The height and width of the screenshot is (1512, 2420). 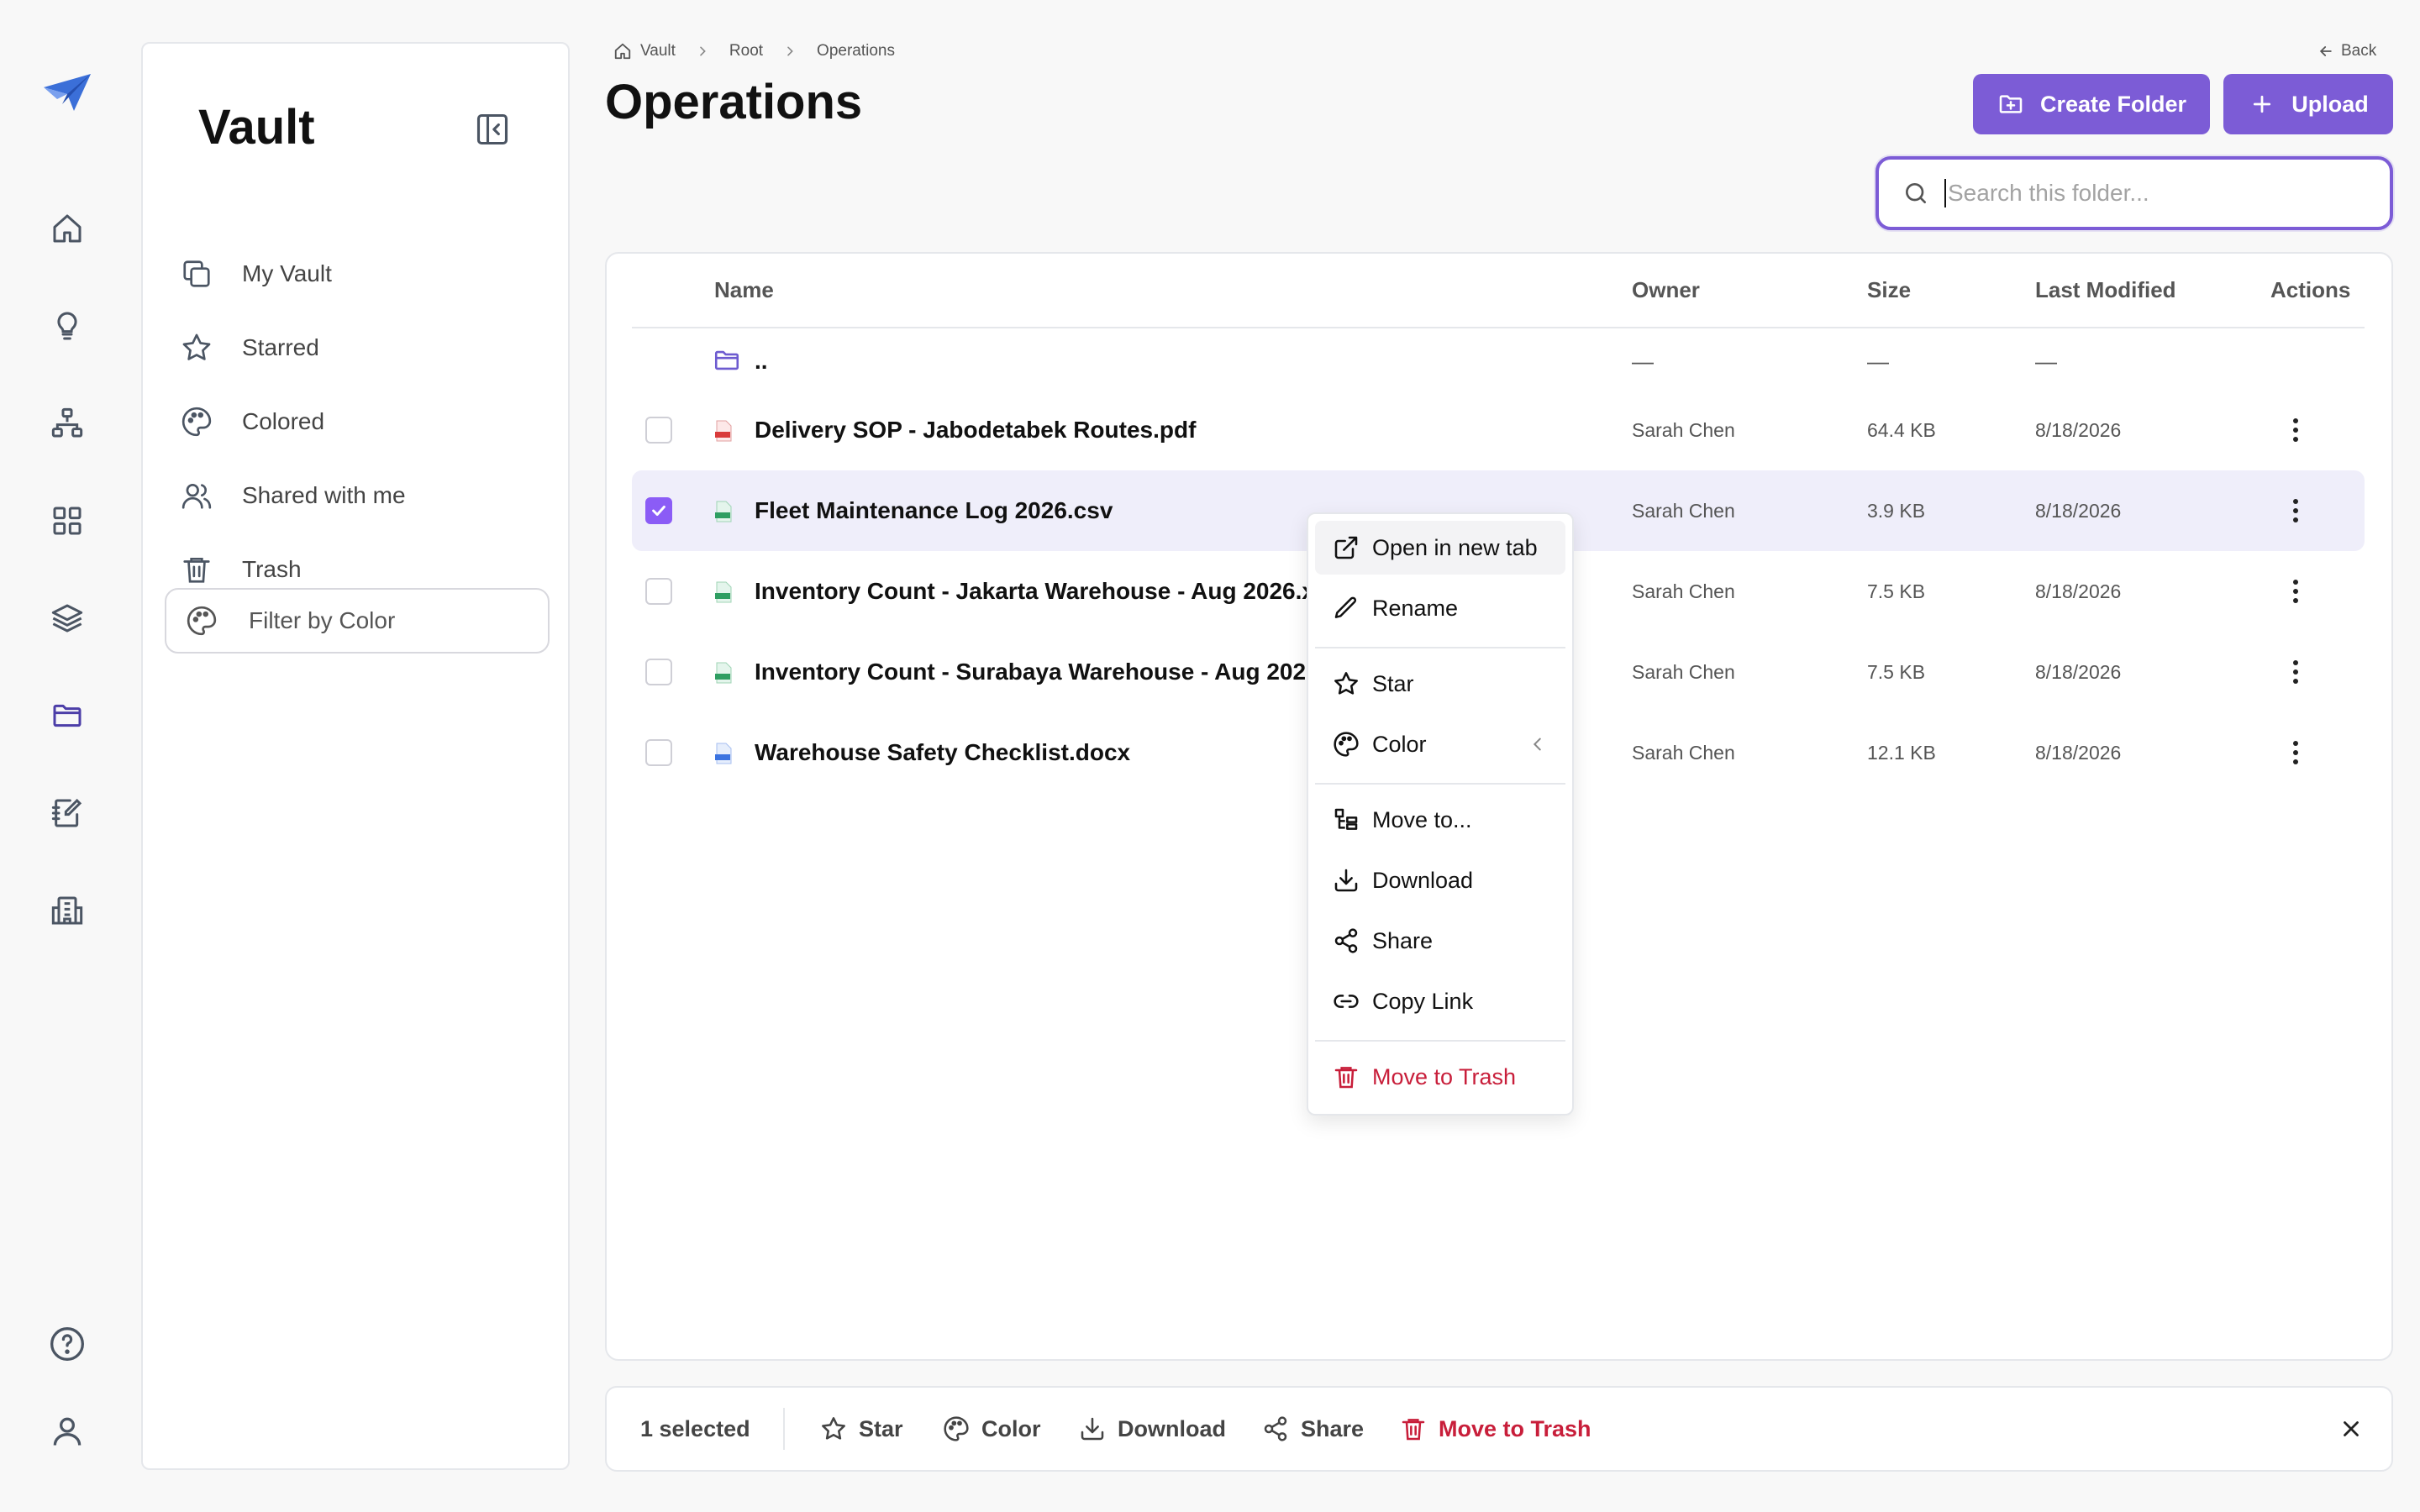 What do you see at coordinates (744, 290) in the screenshot?
I see `column-header-name: Name` at bounding box center [744, 290].